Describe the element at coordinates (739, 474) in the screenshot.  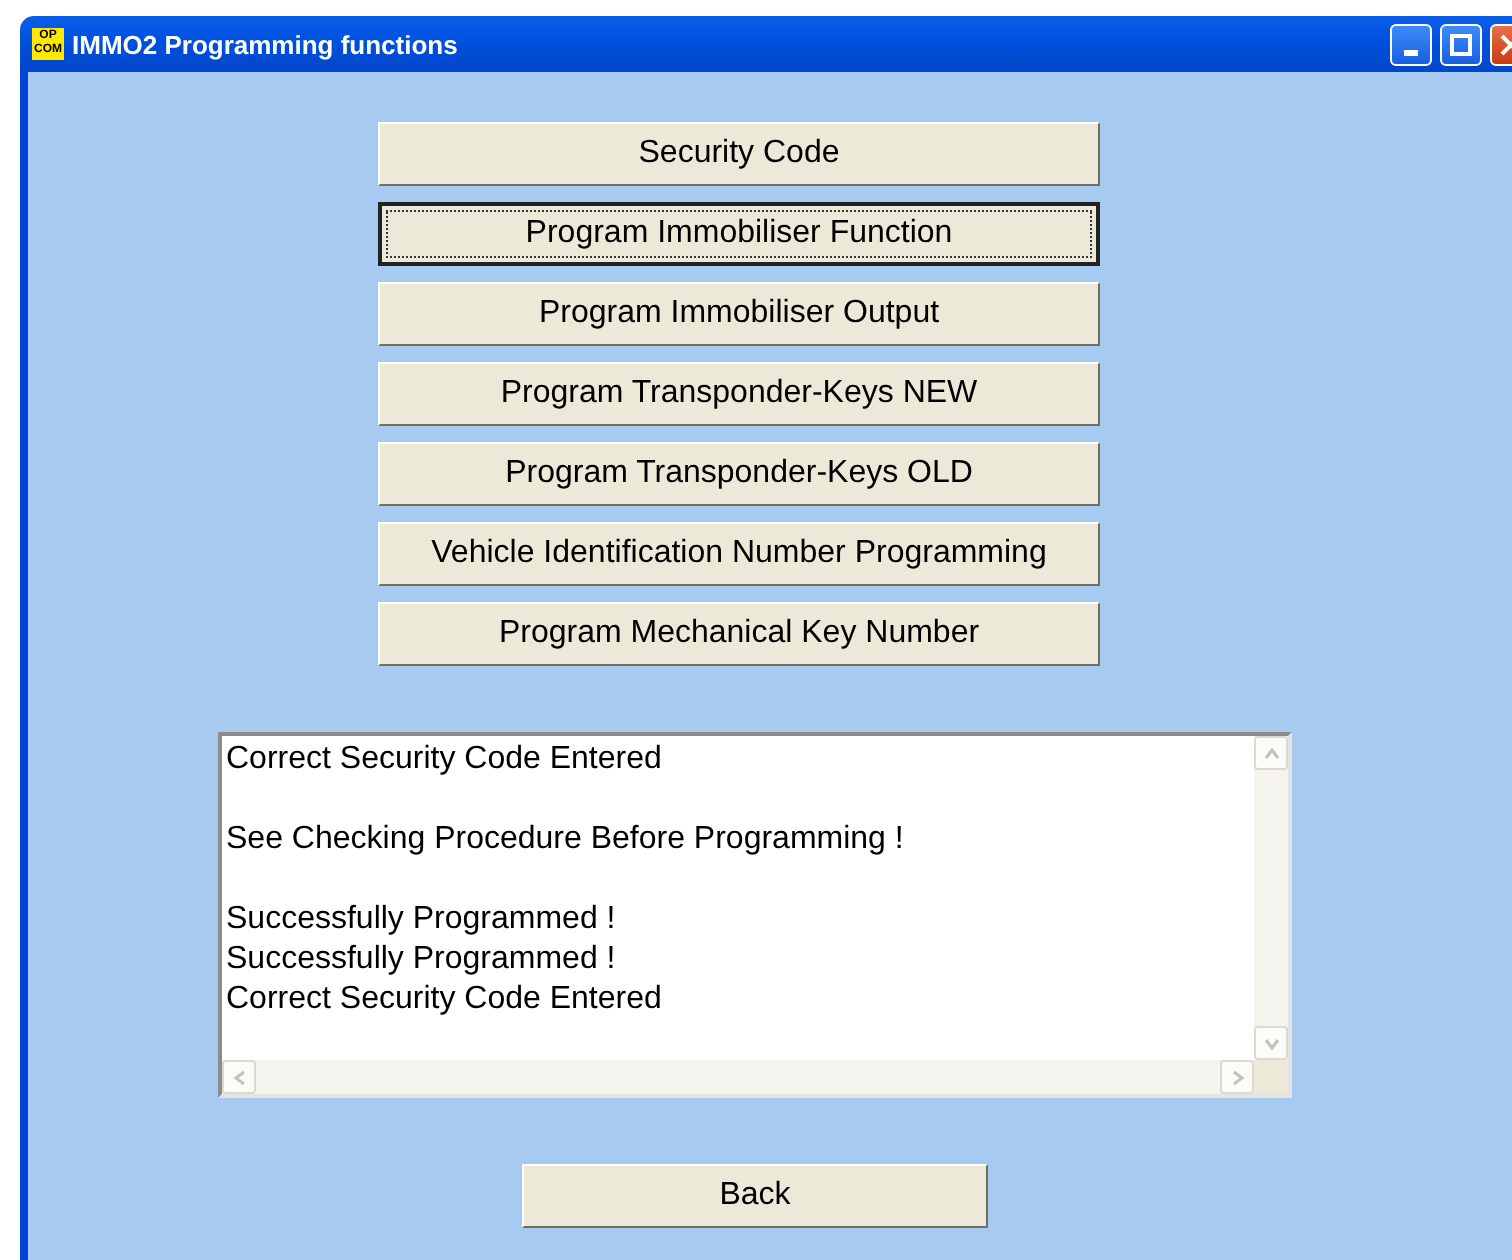
I see `function-button: Program Transponder-Keys OLD` at that location.